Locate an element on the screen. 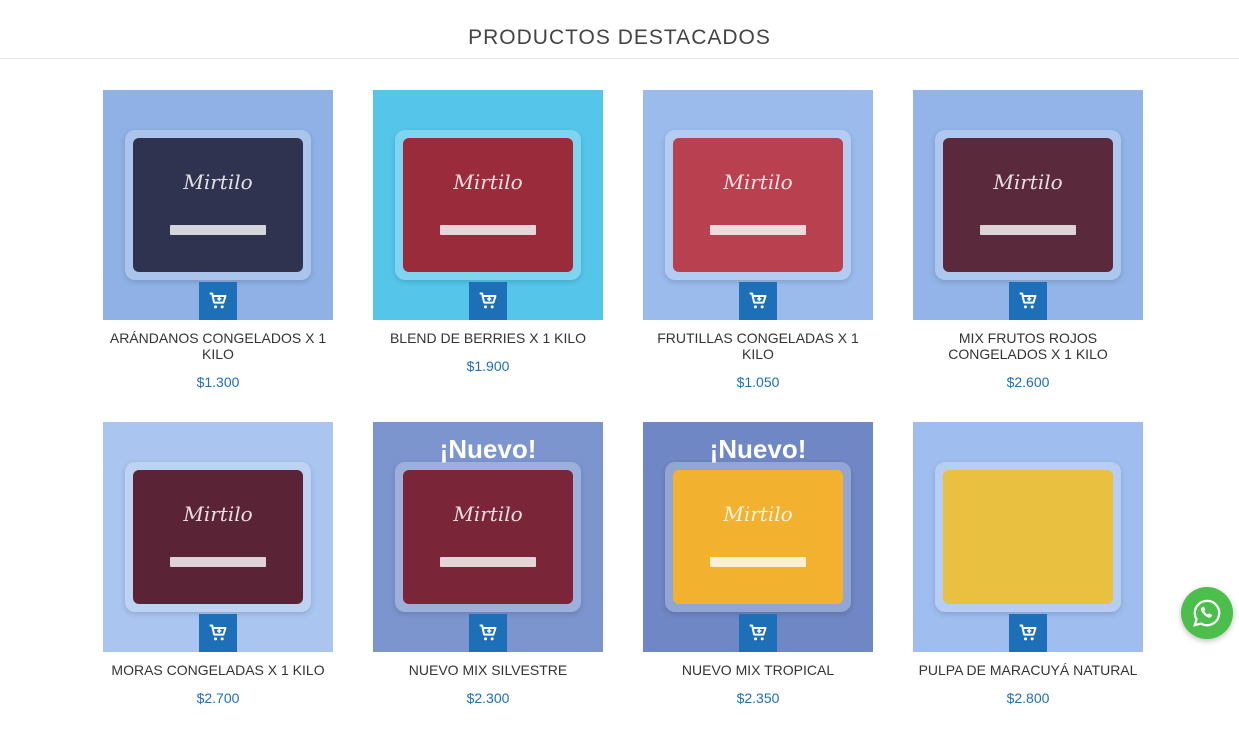  product-image is located at coordinates (1028, 537).